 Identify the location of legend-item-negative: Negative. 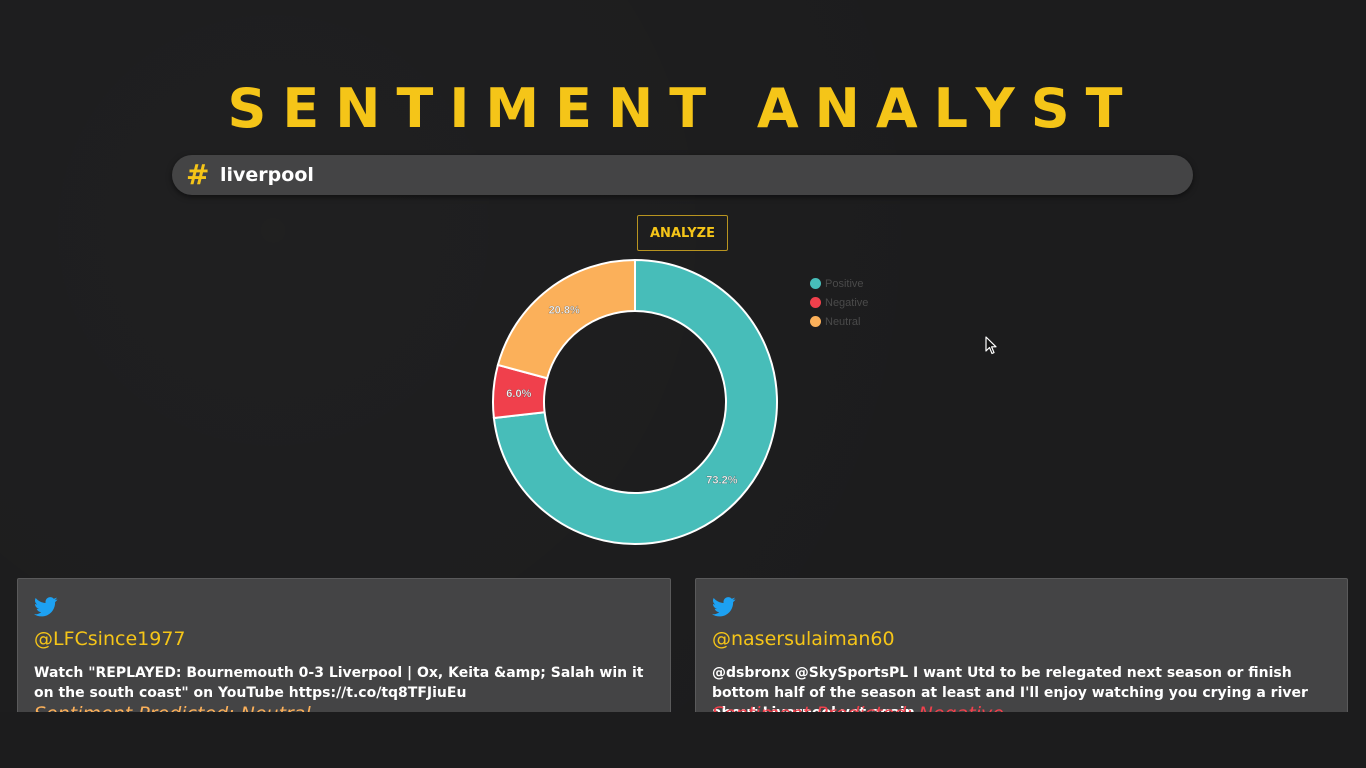
(839, 302).